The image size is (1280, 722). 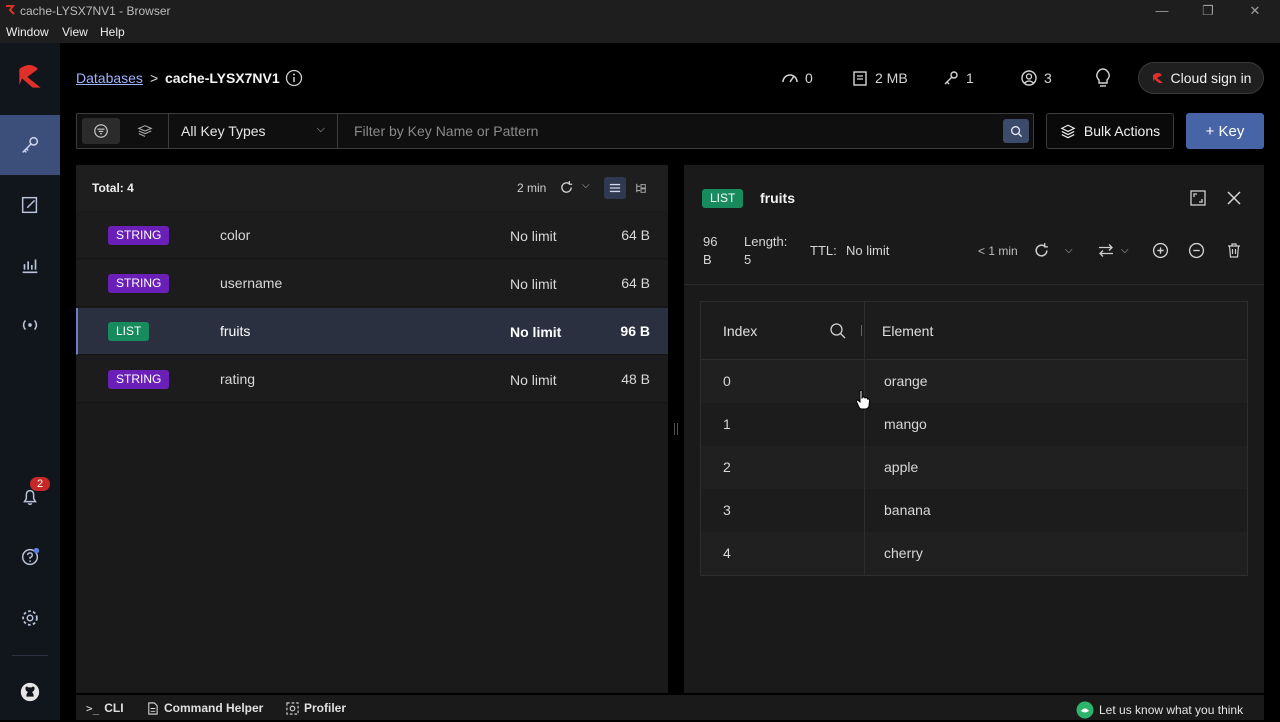 I want to click on stat-ops: 0, so click(x=797, y=78).